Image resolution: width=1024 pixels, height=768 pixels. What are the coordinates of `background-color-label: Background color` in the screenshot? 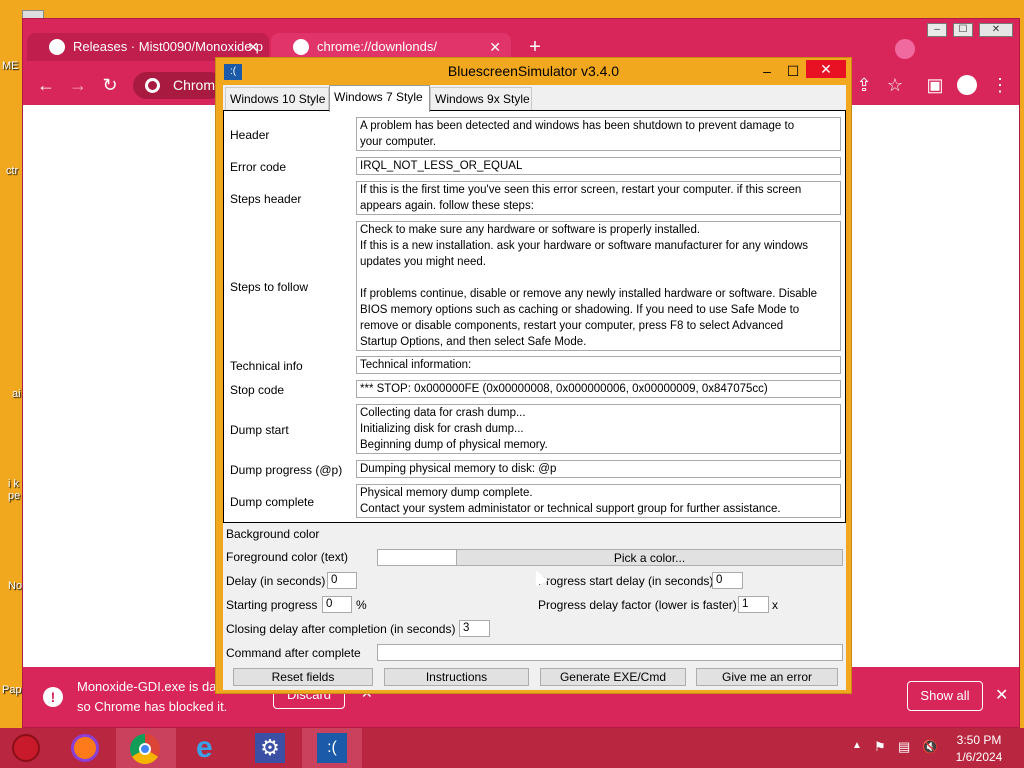 It's located at (273, 534).